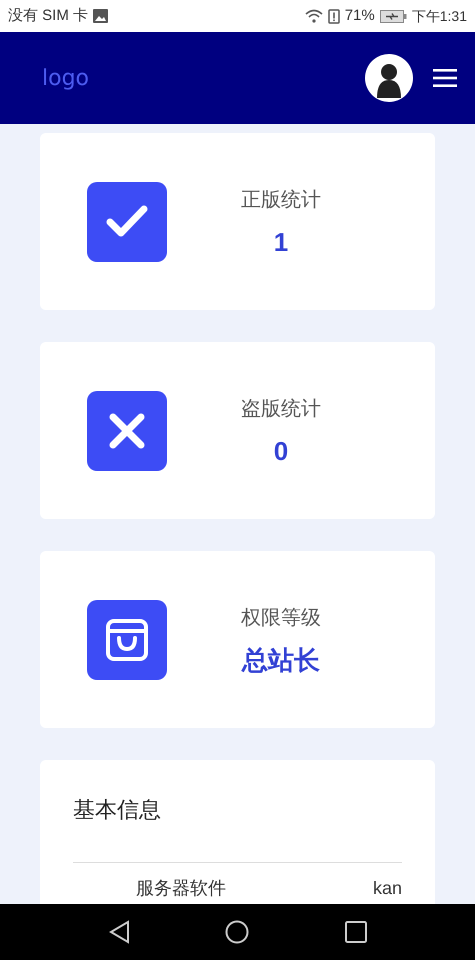 The height and width of the screenshot is (960, 475). What do you see at coordinates (237, 932) in the screenshot?
I see `home-icon` at bounding box center [237, 932].